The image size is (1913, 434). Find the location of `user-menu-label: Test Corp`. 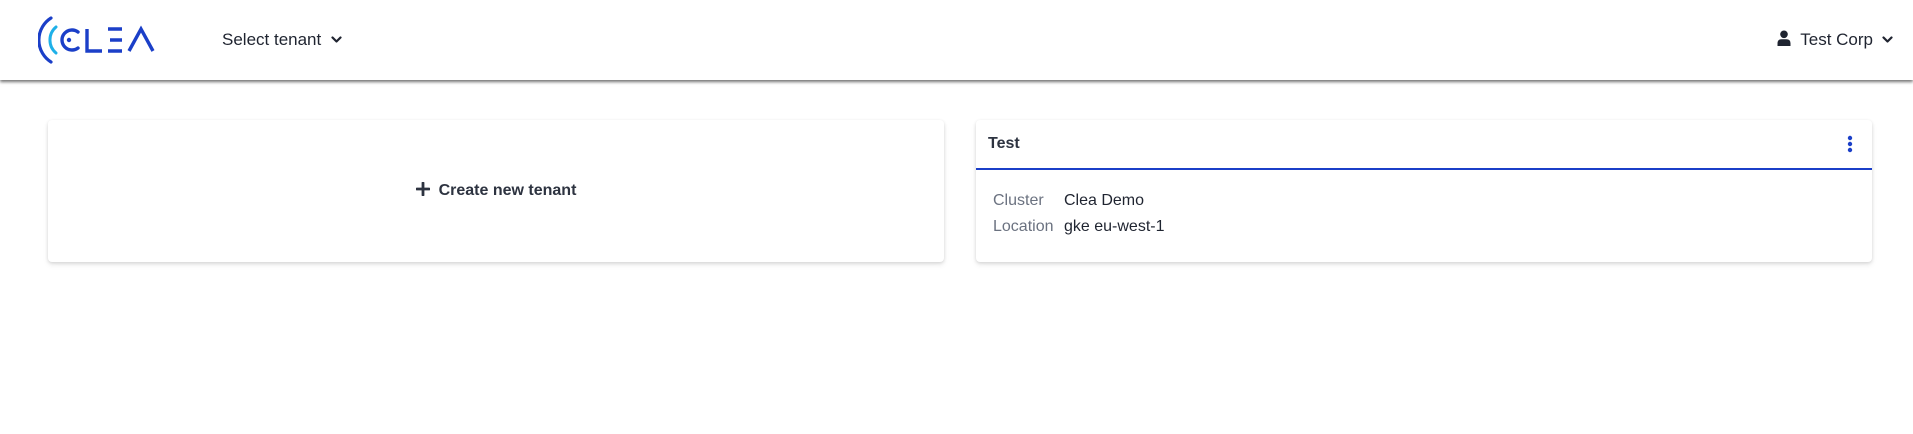

user-menu-label: Test Corp is located at coordinates (1836, 39).